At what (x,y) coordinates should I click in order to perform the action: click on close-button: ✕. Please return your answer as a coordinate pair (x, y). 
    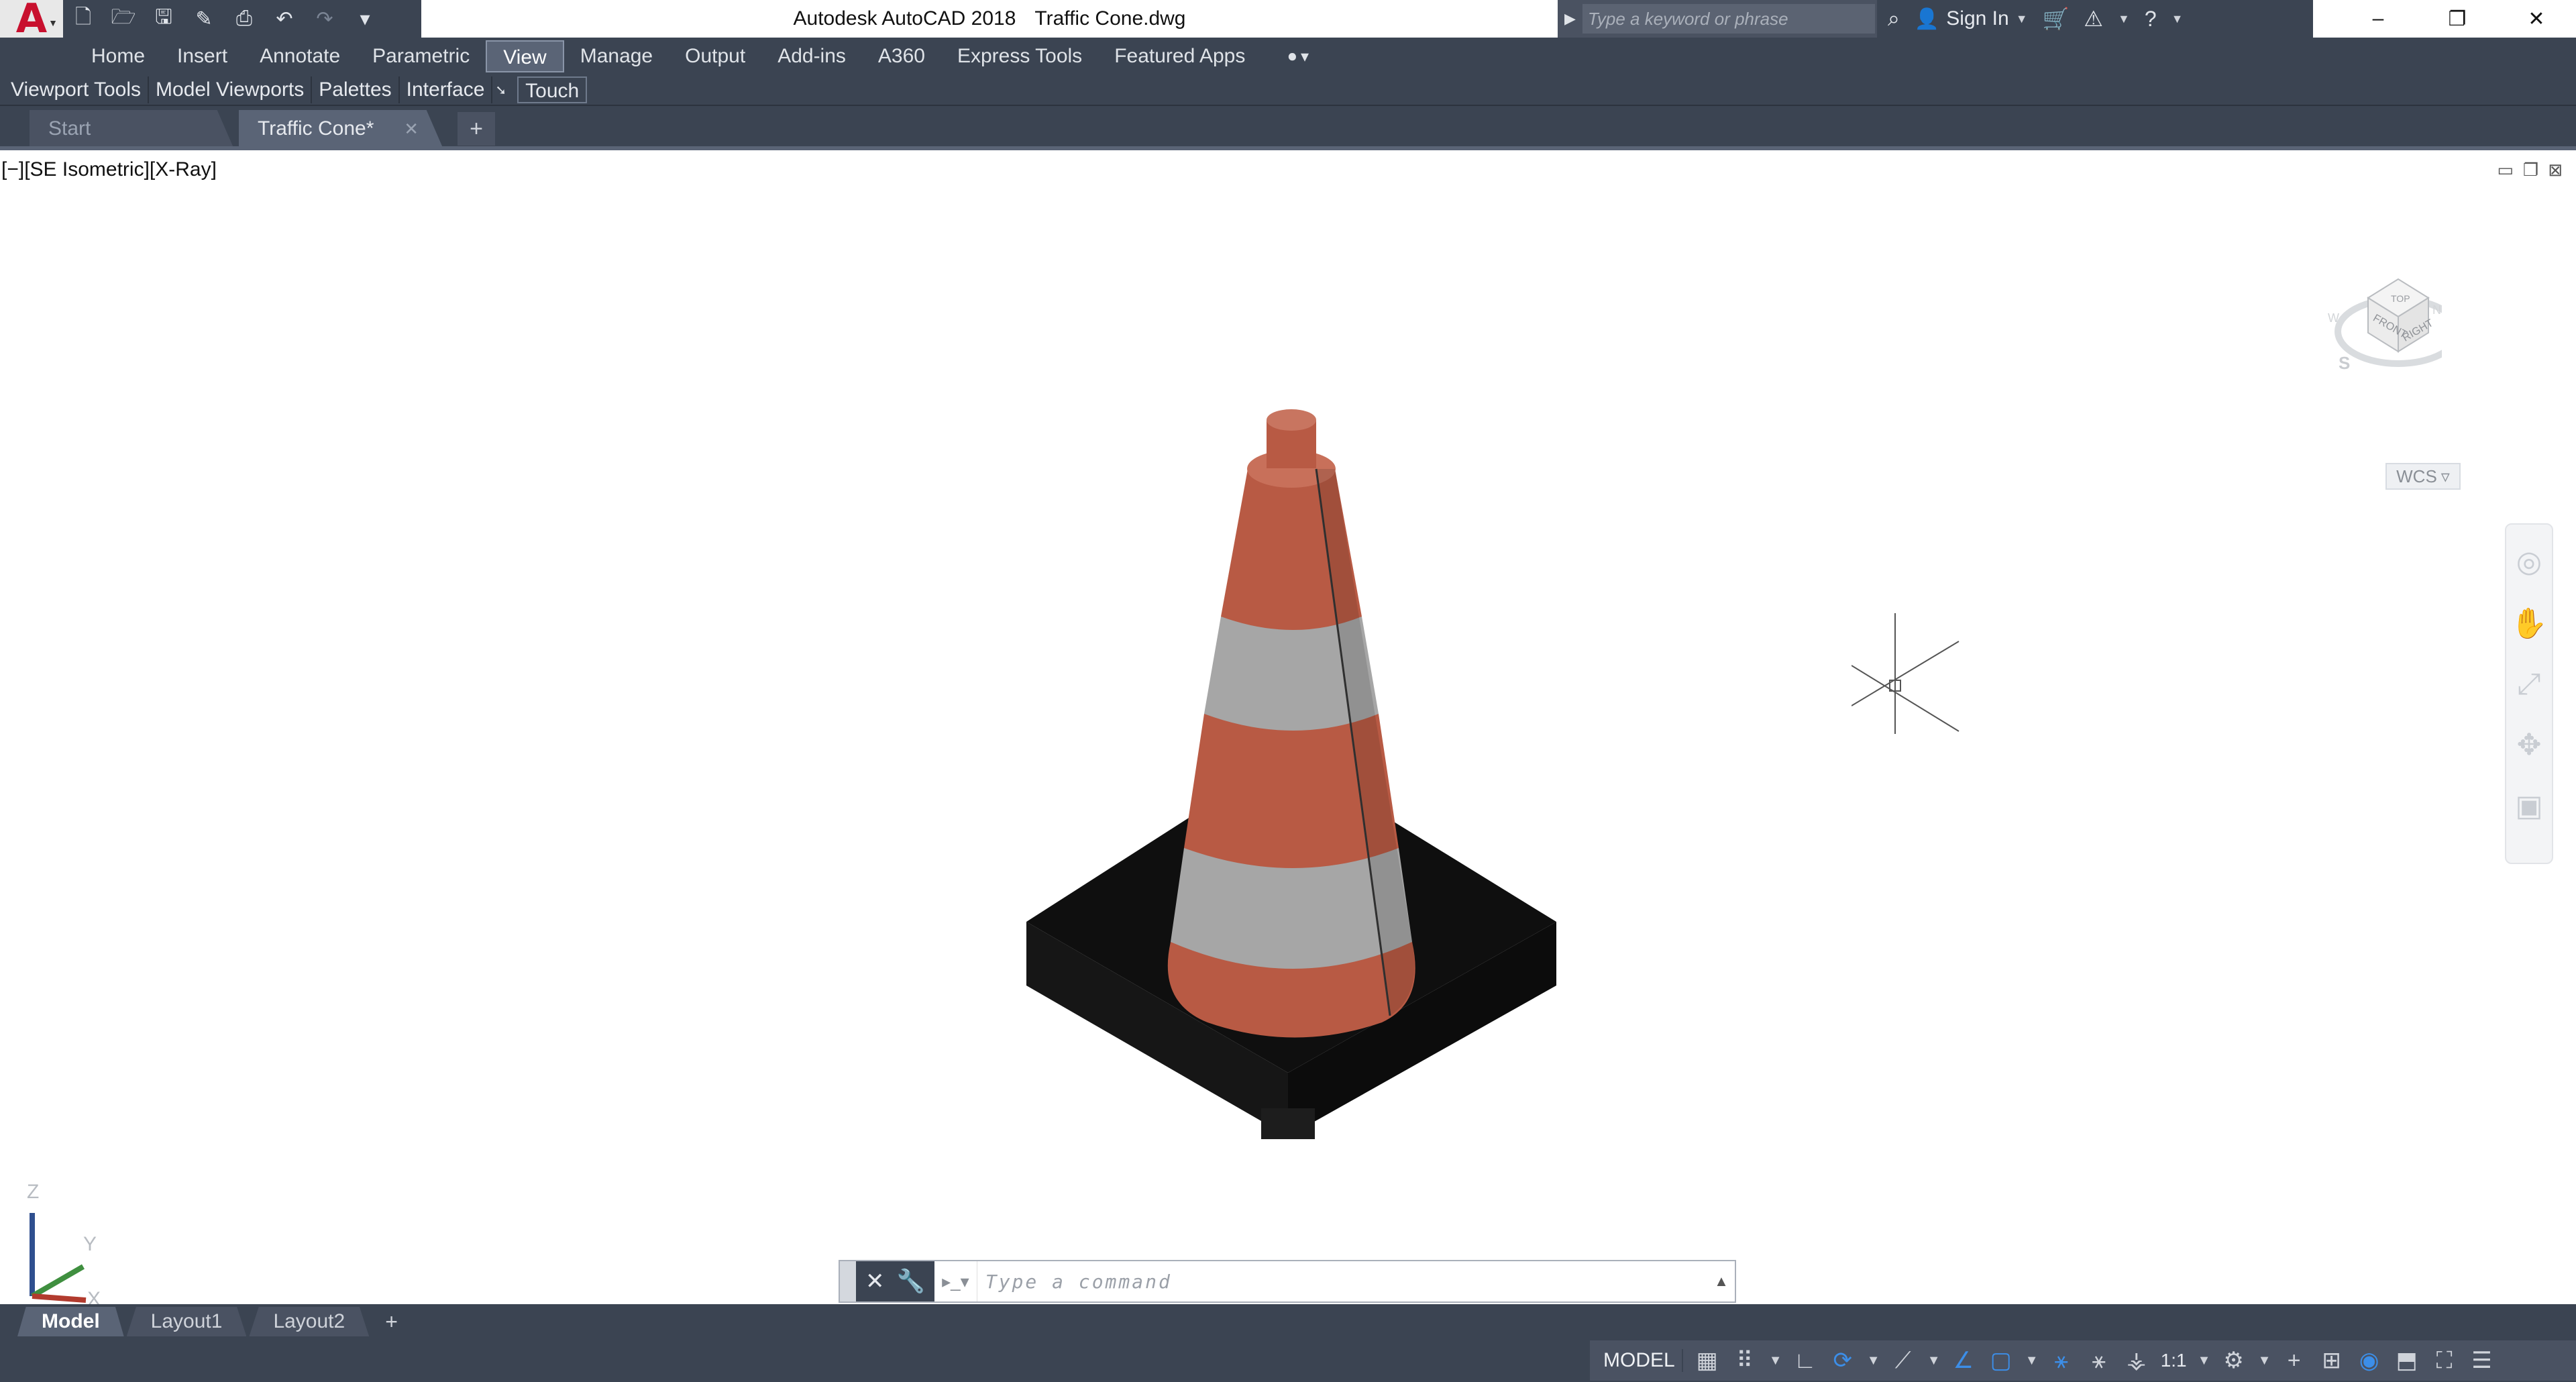
    Looking at the image, I should click on (2536, 19).